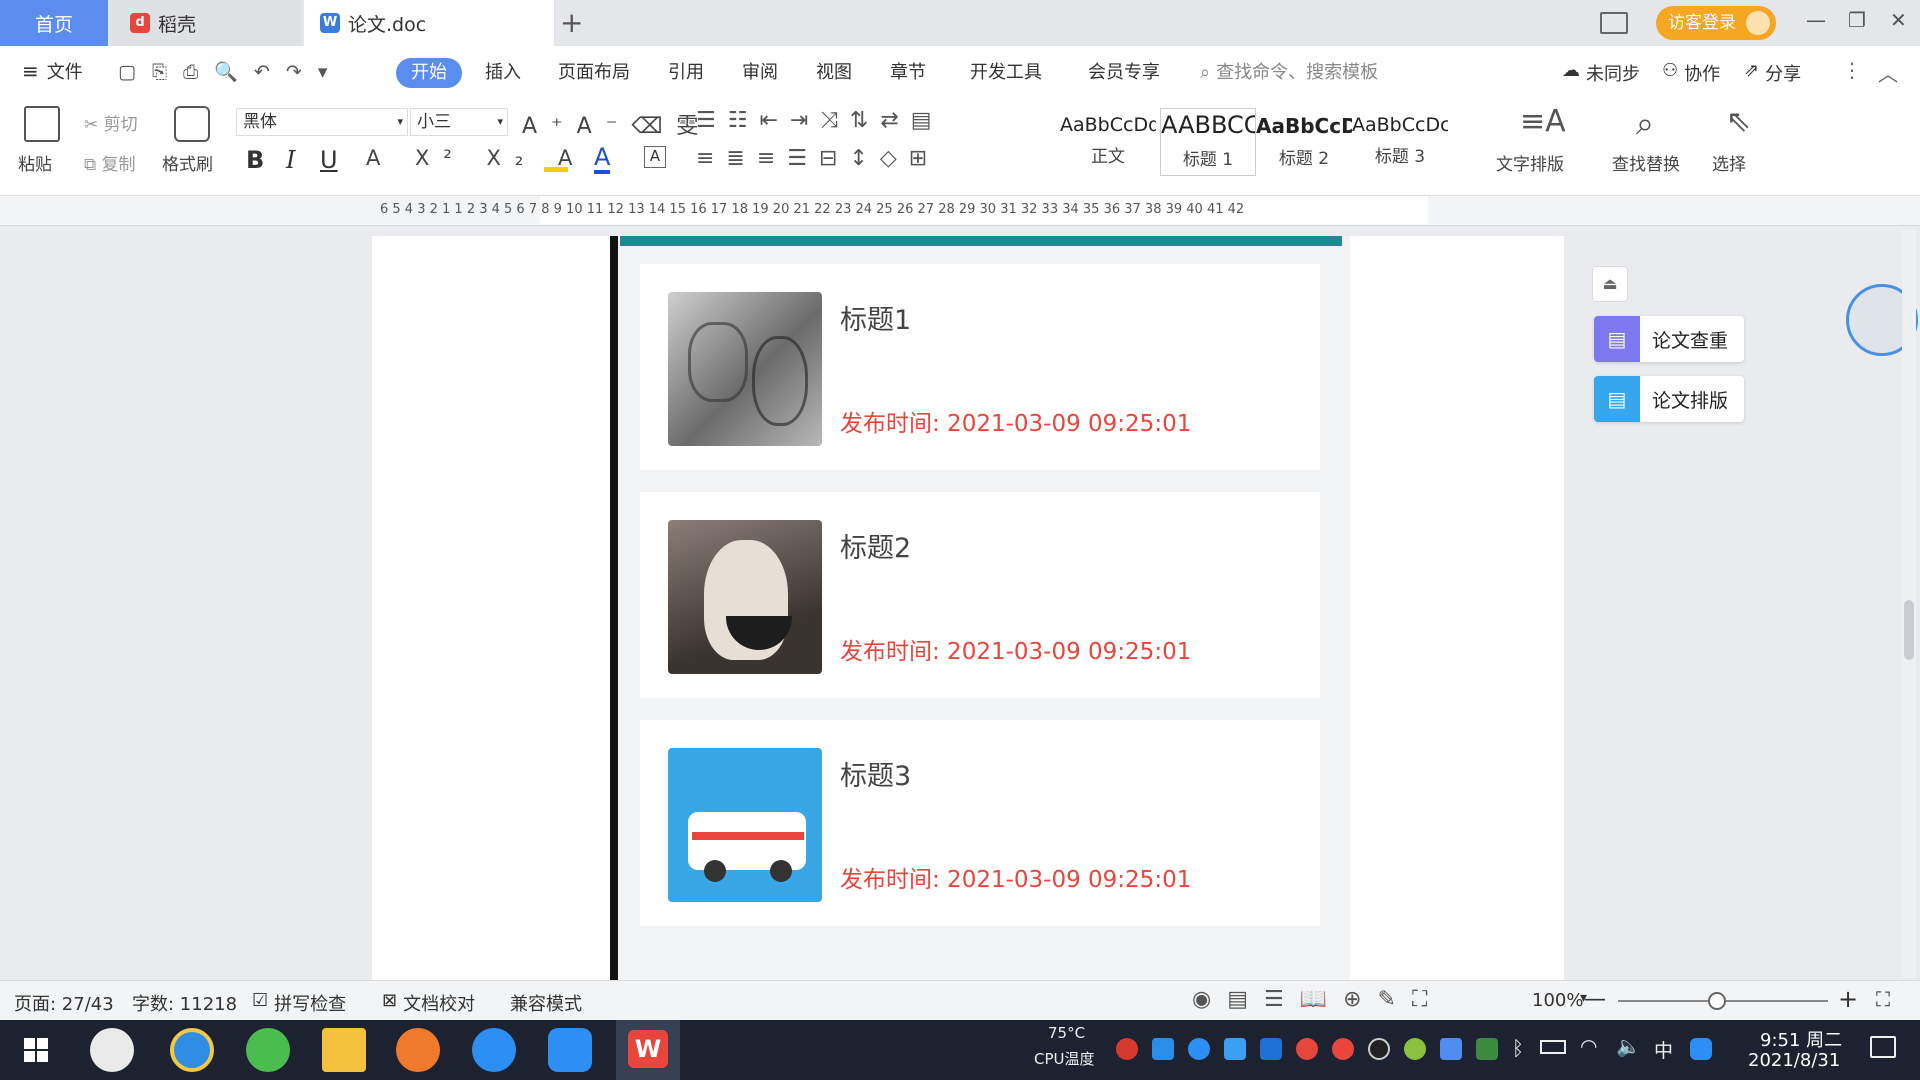 The height and width of the screenshot is (1080, 1920). What do you see at coordinates (206, 23) in the screenshot?
I see `tab-daoke: d 稻壳` at bounding box center [206, 23].